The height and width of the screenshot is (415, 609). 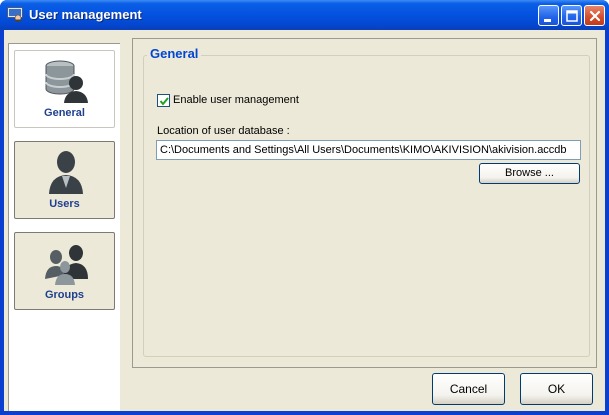 I want to click on sidebar-item-label: General, so click(x=64, y=113).